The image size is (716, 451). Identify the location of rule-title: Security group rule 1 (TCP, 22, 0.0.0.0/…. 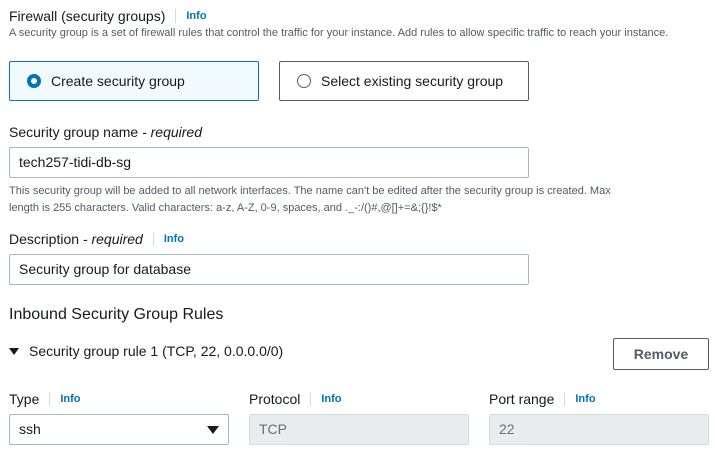
(156, 351).